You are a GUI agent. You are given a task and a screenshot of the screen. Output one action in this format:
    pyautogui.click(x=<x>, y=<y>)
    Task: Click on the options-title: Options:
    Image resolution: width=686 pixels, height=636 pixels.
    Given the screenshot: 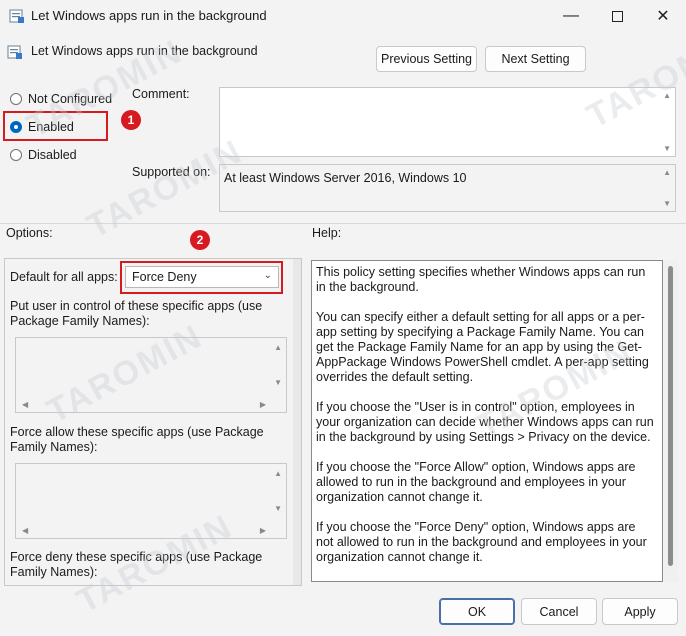 What is the action you would take?
    pyautogui.click(x=29, y=233)
    